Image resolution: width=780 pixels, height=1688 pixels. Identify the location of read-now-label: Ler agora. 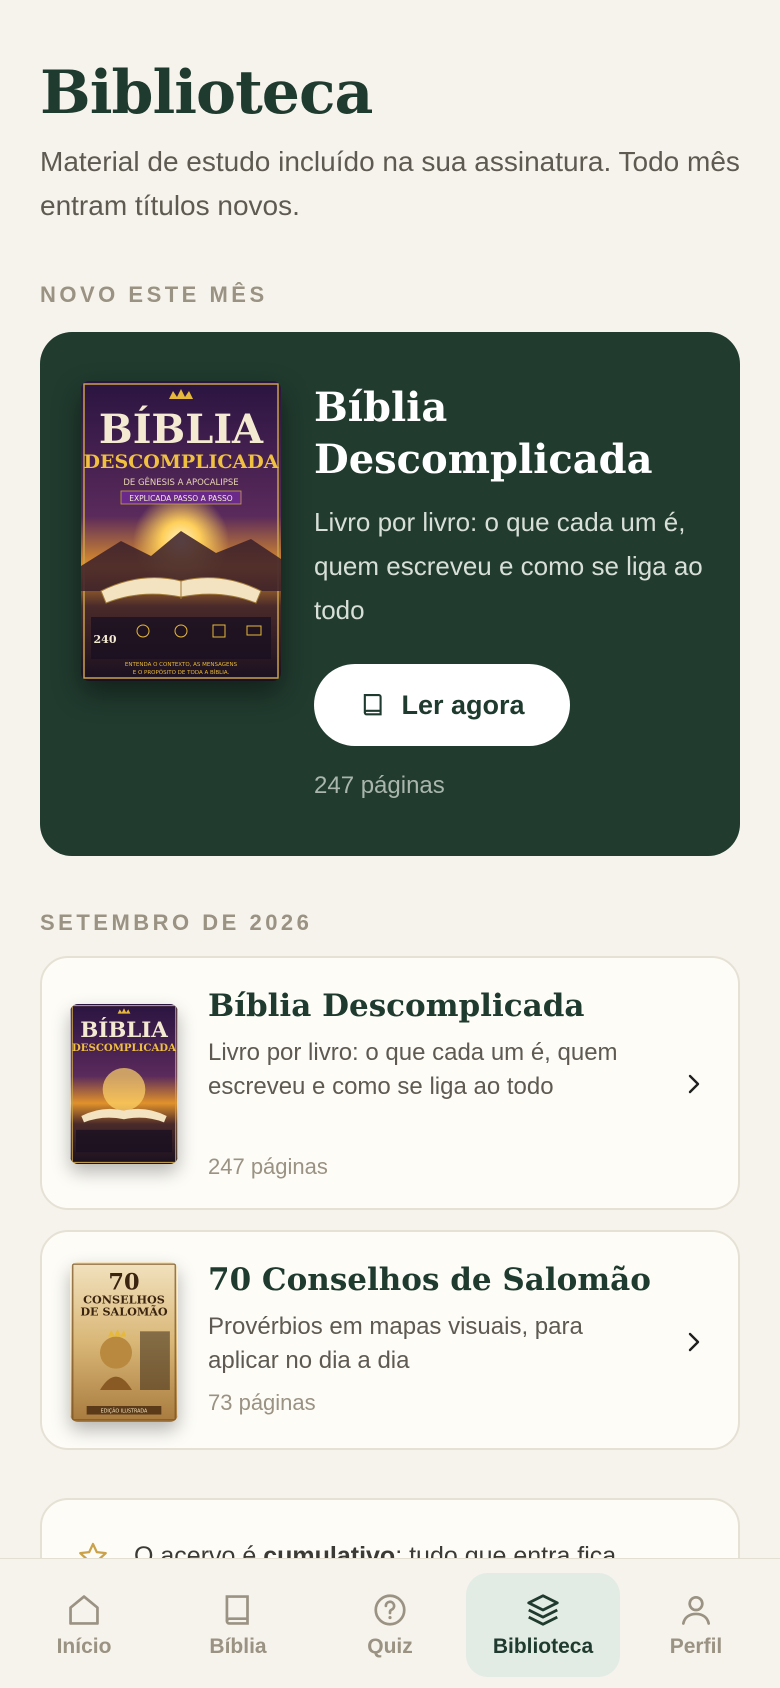
(463, 704).